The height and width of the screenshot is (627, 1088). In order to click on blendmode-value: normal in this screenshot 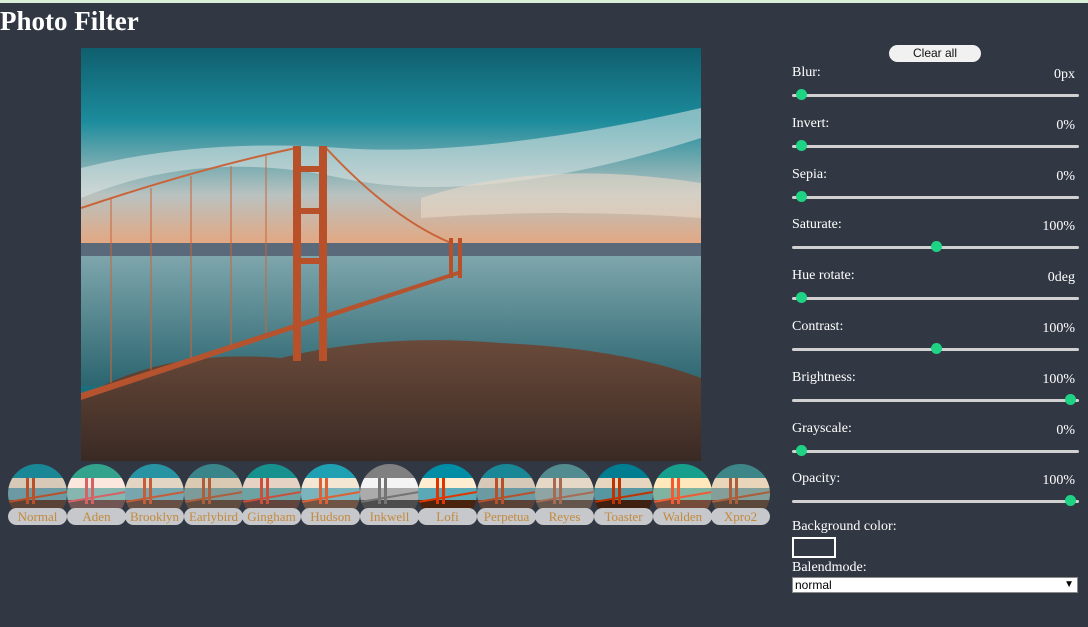, I will do `click(813, 585)`.